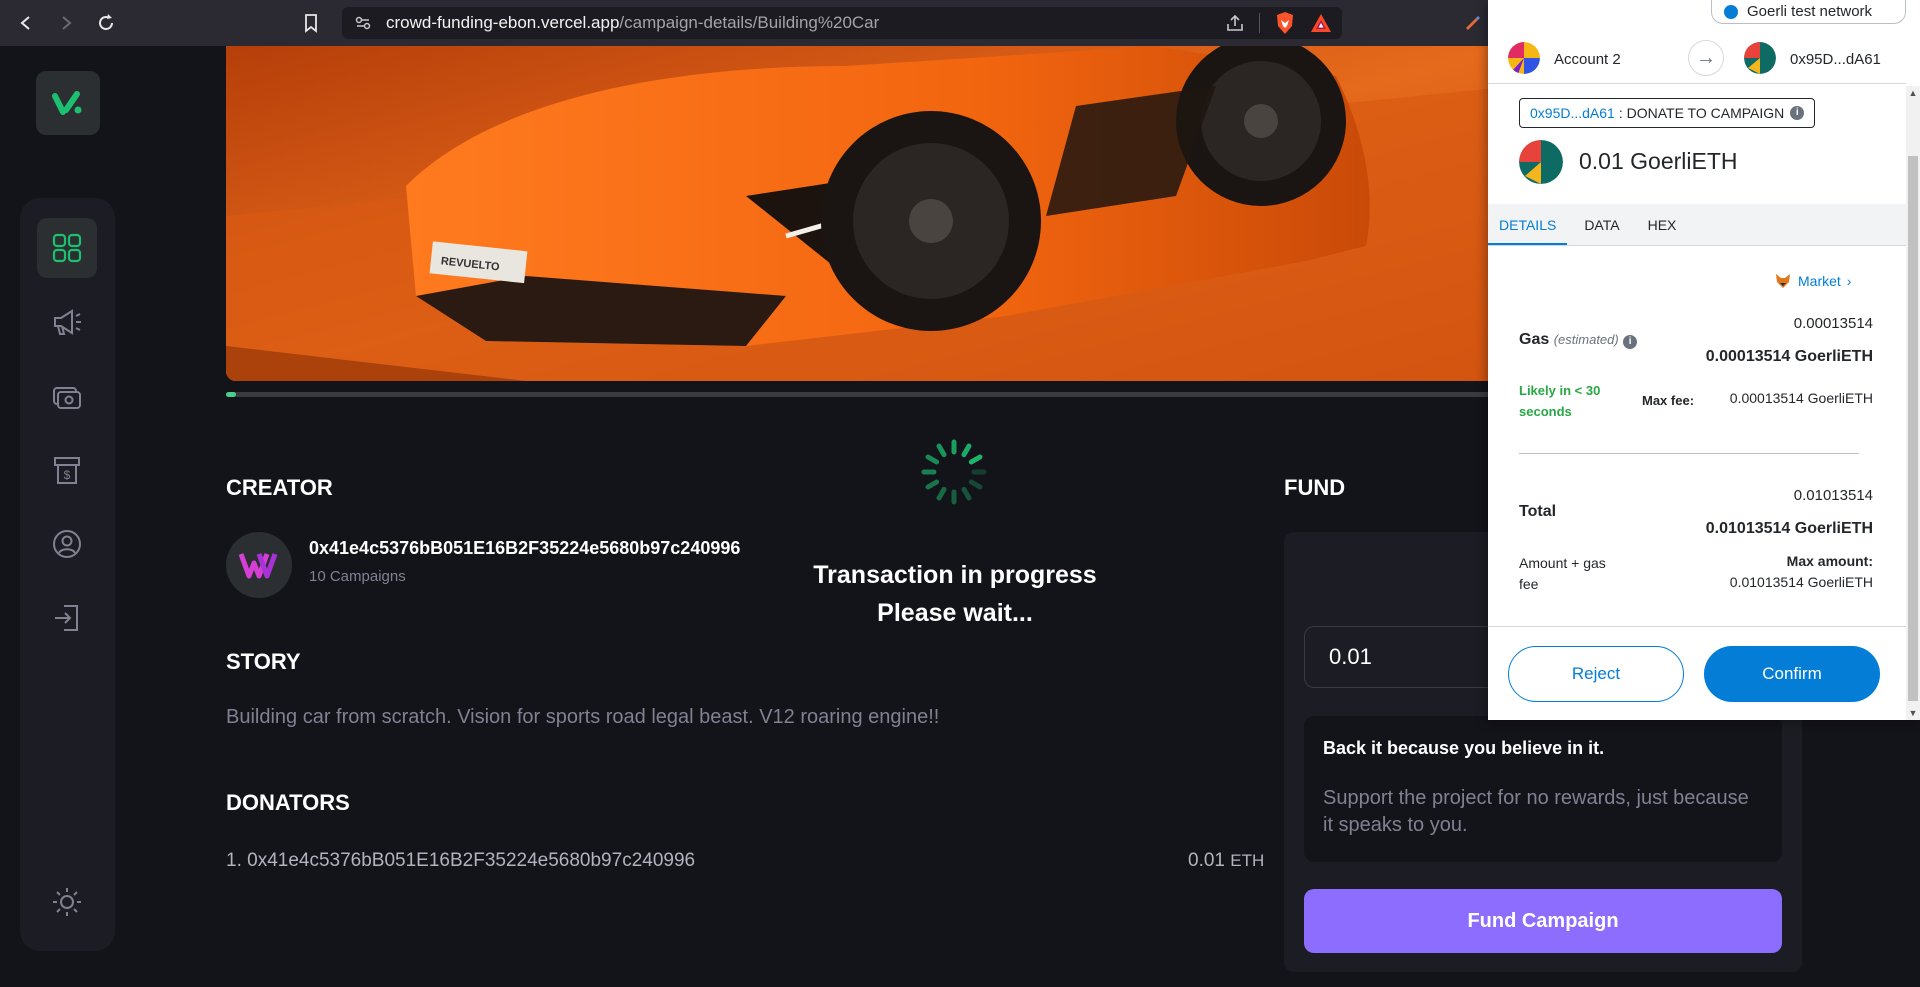 The width and height of the screenshot is (1920, 987). I want to click on dashboard-icon, so click(67, 248).